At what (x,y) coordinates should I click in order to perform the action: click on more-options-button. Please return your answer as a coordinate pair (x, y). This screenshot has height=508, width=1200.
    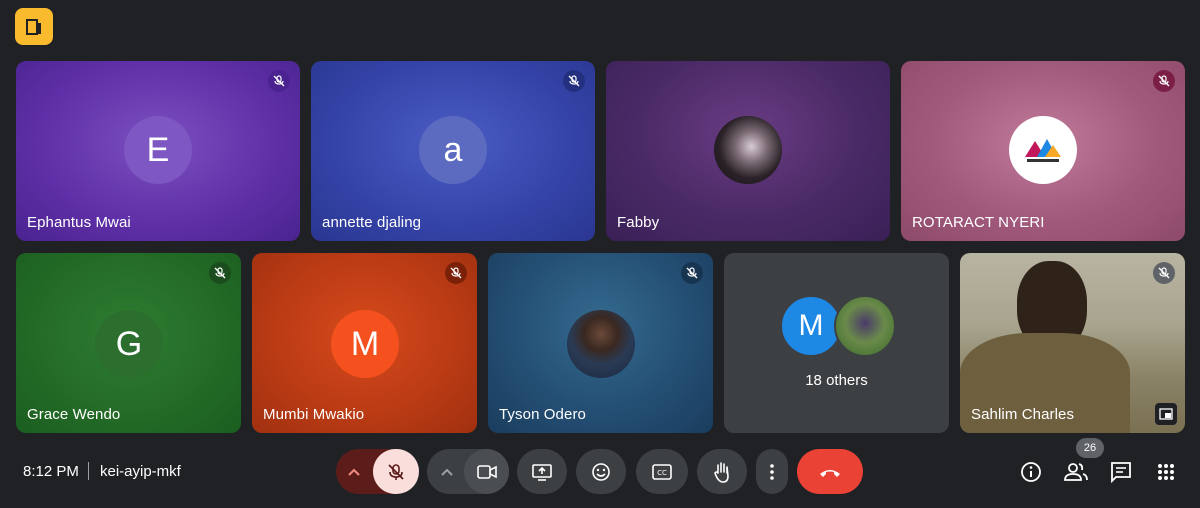
    Looking at the image, I should click on (772, 471).